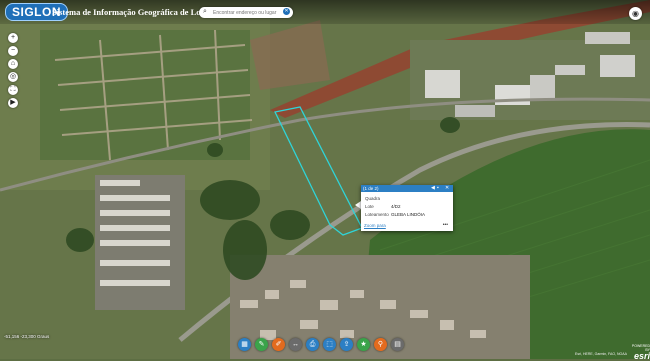  I want to click on close-popup-icon: ✕, so click(447, 188).